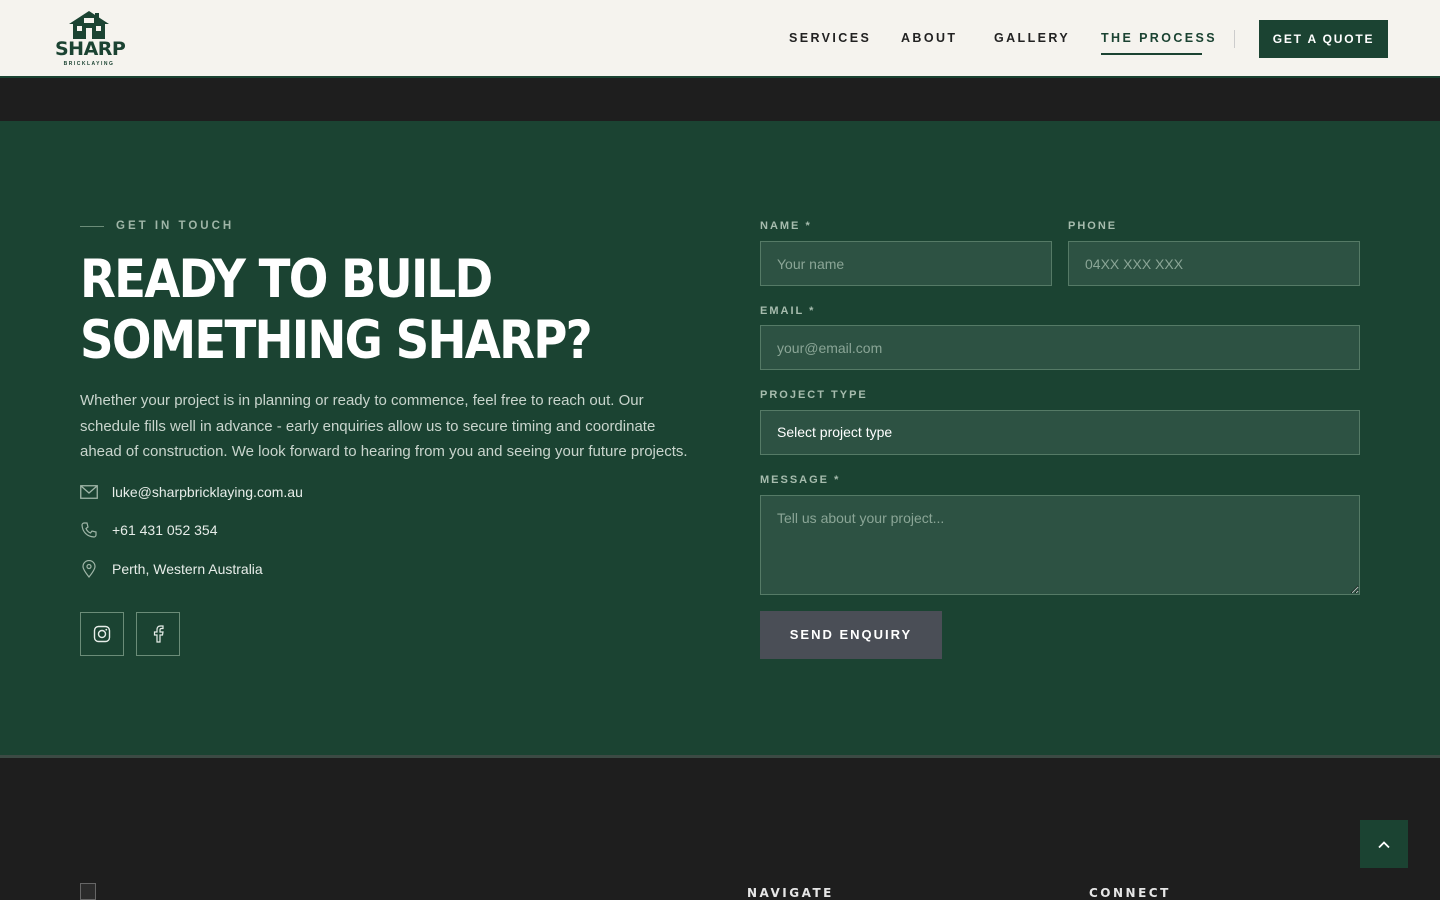 This screenshot has height=900, width=1440. What do you see at coordinates (830, 38) in the screenshot?
I see `nav-services: SERVICES` at bounding box center [830, 38].